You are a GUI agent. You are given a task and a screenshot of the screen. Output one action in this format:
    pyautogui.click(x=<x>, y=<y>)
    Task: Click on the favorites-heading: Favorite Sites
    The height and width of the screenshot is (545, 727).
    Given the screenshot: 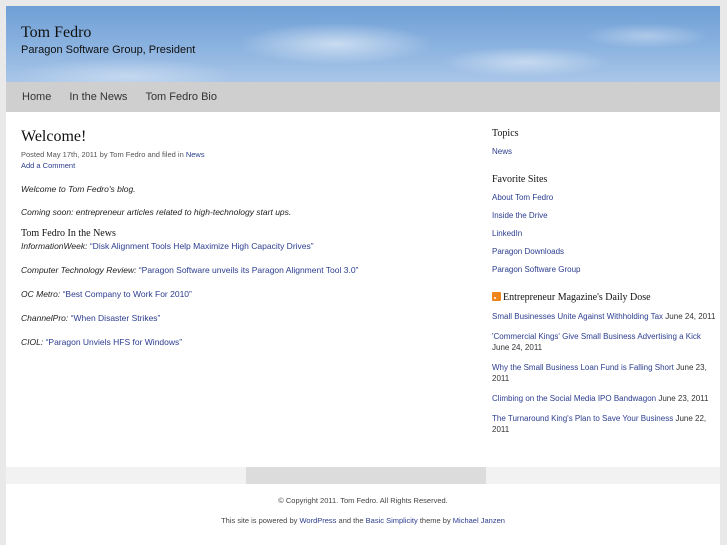 What is the action you would take?
    pyautogui.click(x=520, y=179)
    